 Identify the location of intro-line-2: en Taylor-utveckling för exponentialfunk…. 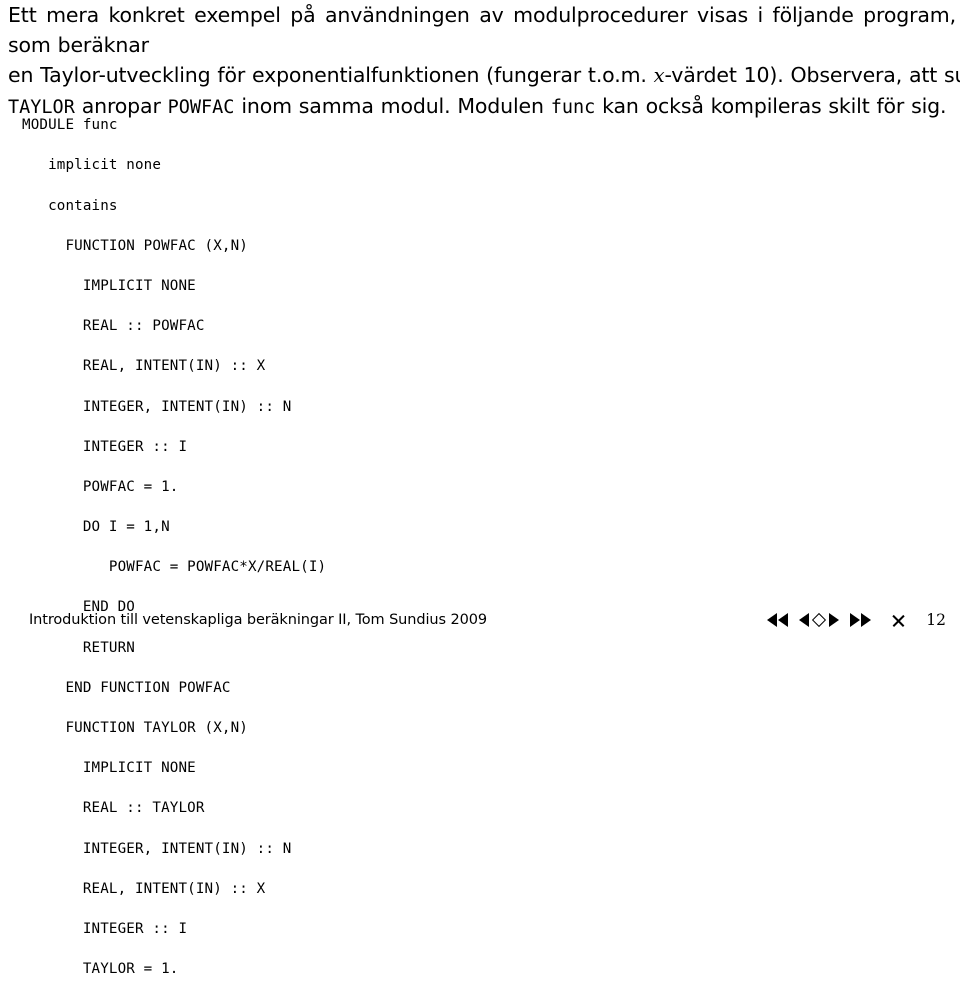
(484, 75).